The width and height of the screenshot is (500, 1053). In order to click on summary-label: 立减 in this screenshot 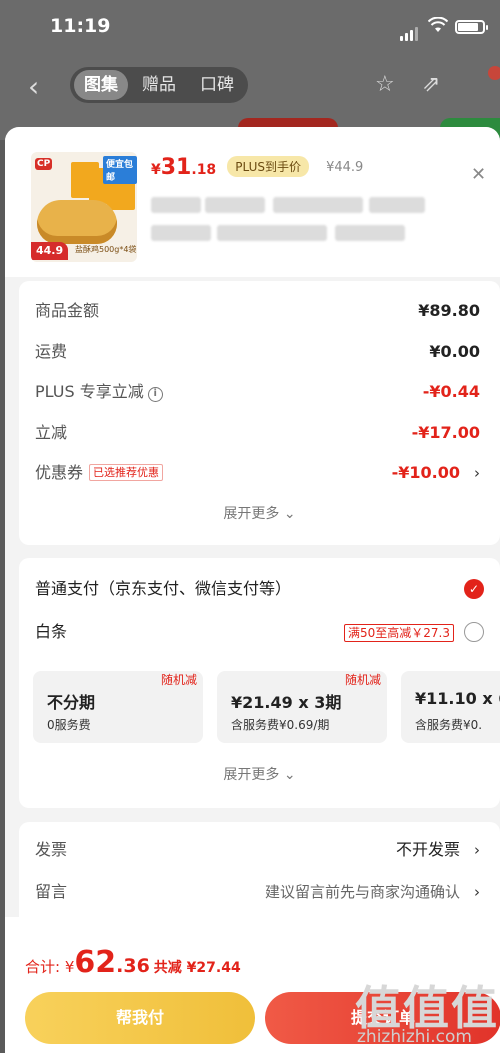, I will do `click(51, 432)`.